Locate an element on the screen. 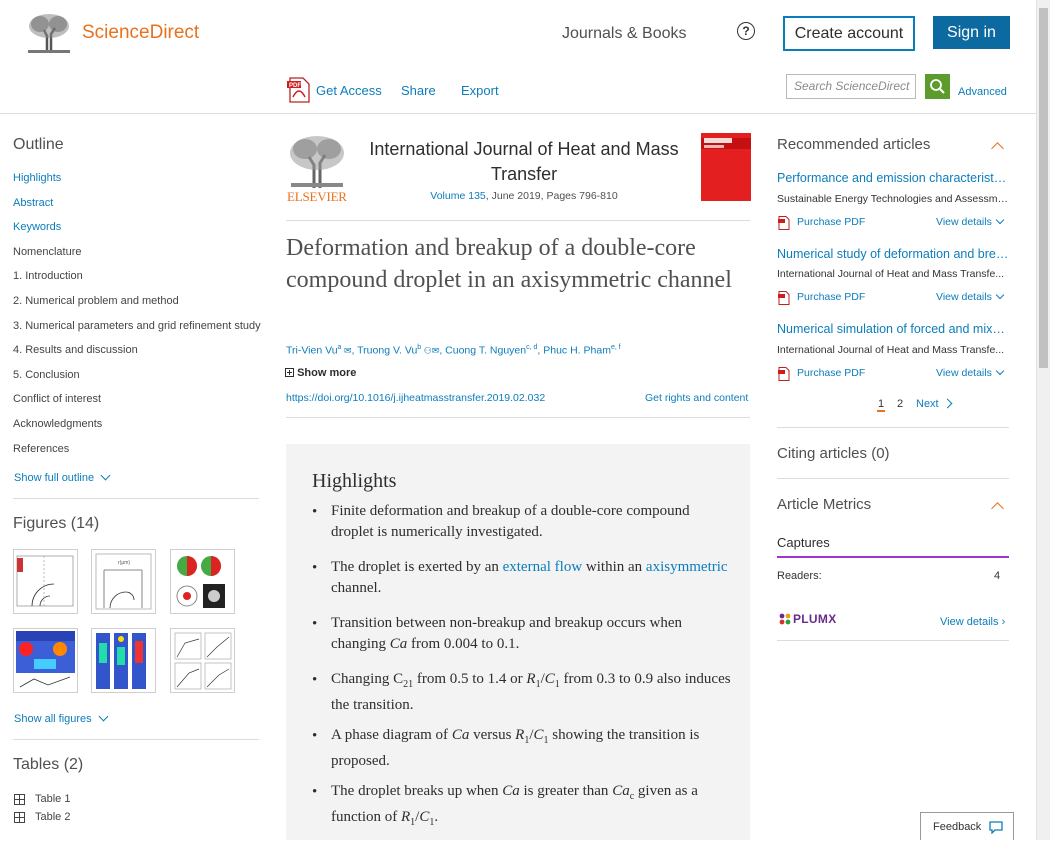 This screenshot has width=1050, height=841. author-affiliation: e, f is located at coordinates (615, 347).